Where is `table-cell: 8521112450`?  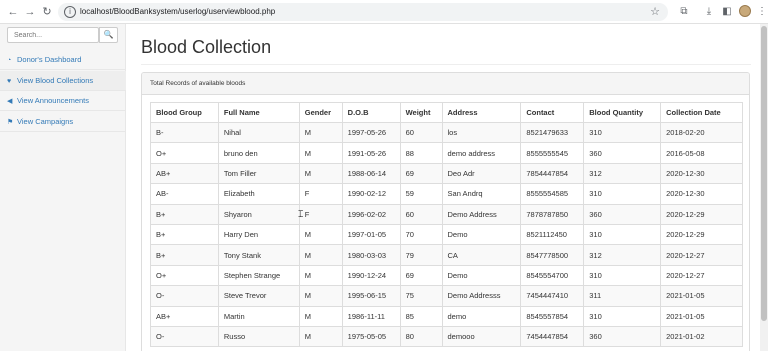
table-cell: 8521112450 is located at coordinates (552, 234).